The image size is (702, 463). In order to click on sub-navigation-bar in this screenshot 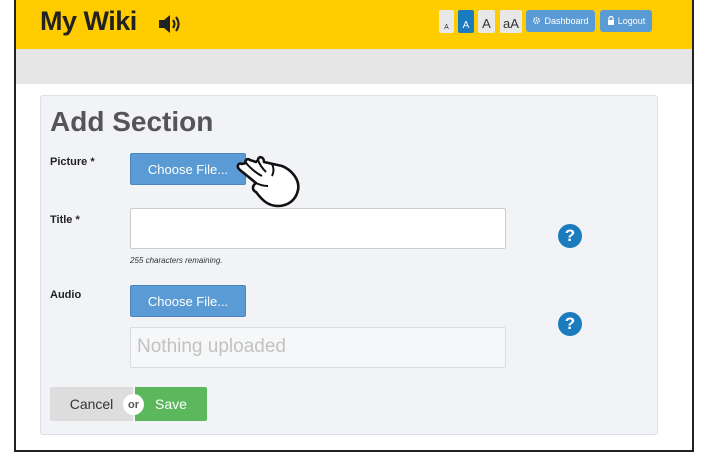, I will do `click(354, 66)`.